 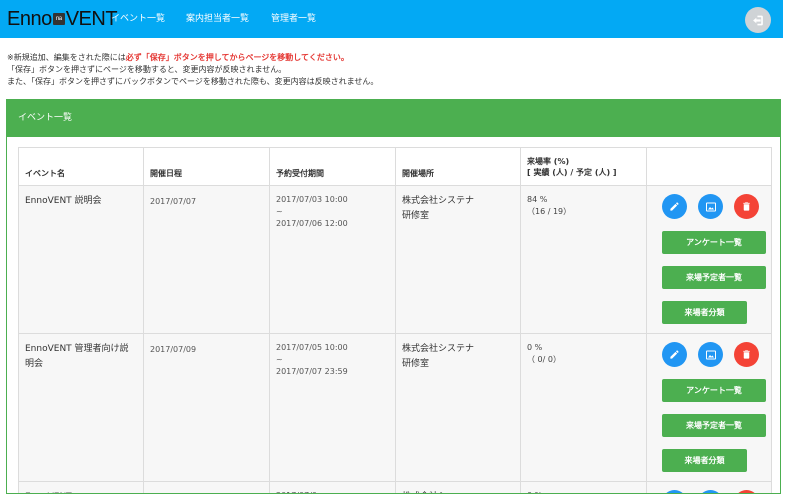 What do you see at coordinates (217, 19) in the screenshot?
I see `nav-guide-staff-list: 案内担当者一覧` at bounding box center [217, 19].